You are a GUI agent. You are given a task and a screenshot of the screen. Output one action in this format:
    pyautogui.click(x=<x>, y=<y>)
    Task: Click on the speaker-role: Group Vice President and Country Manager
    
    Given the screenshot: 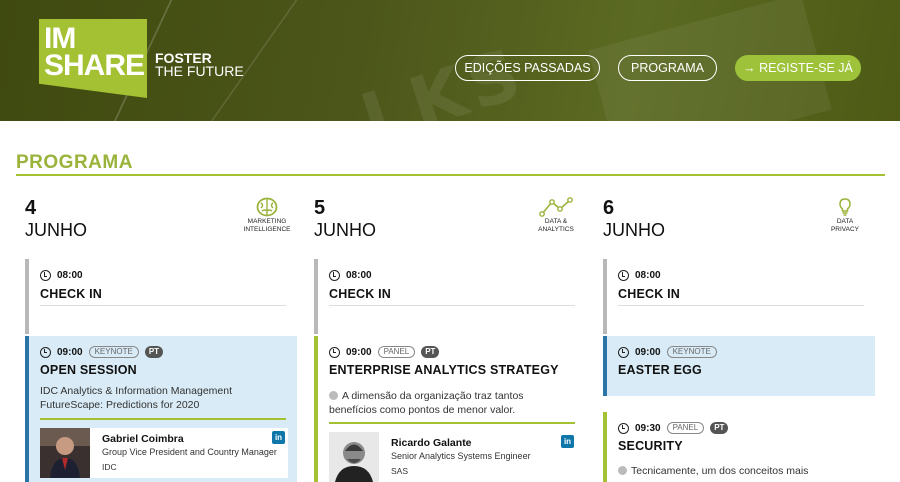 What is the action you would take?
    pyautogui.click(x=189, y=452)
    